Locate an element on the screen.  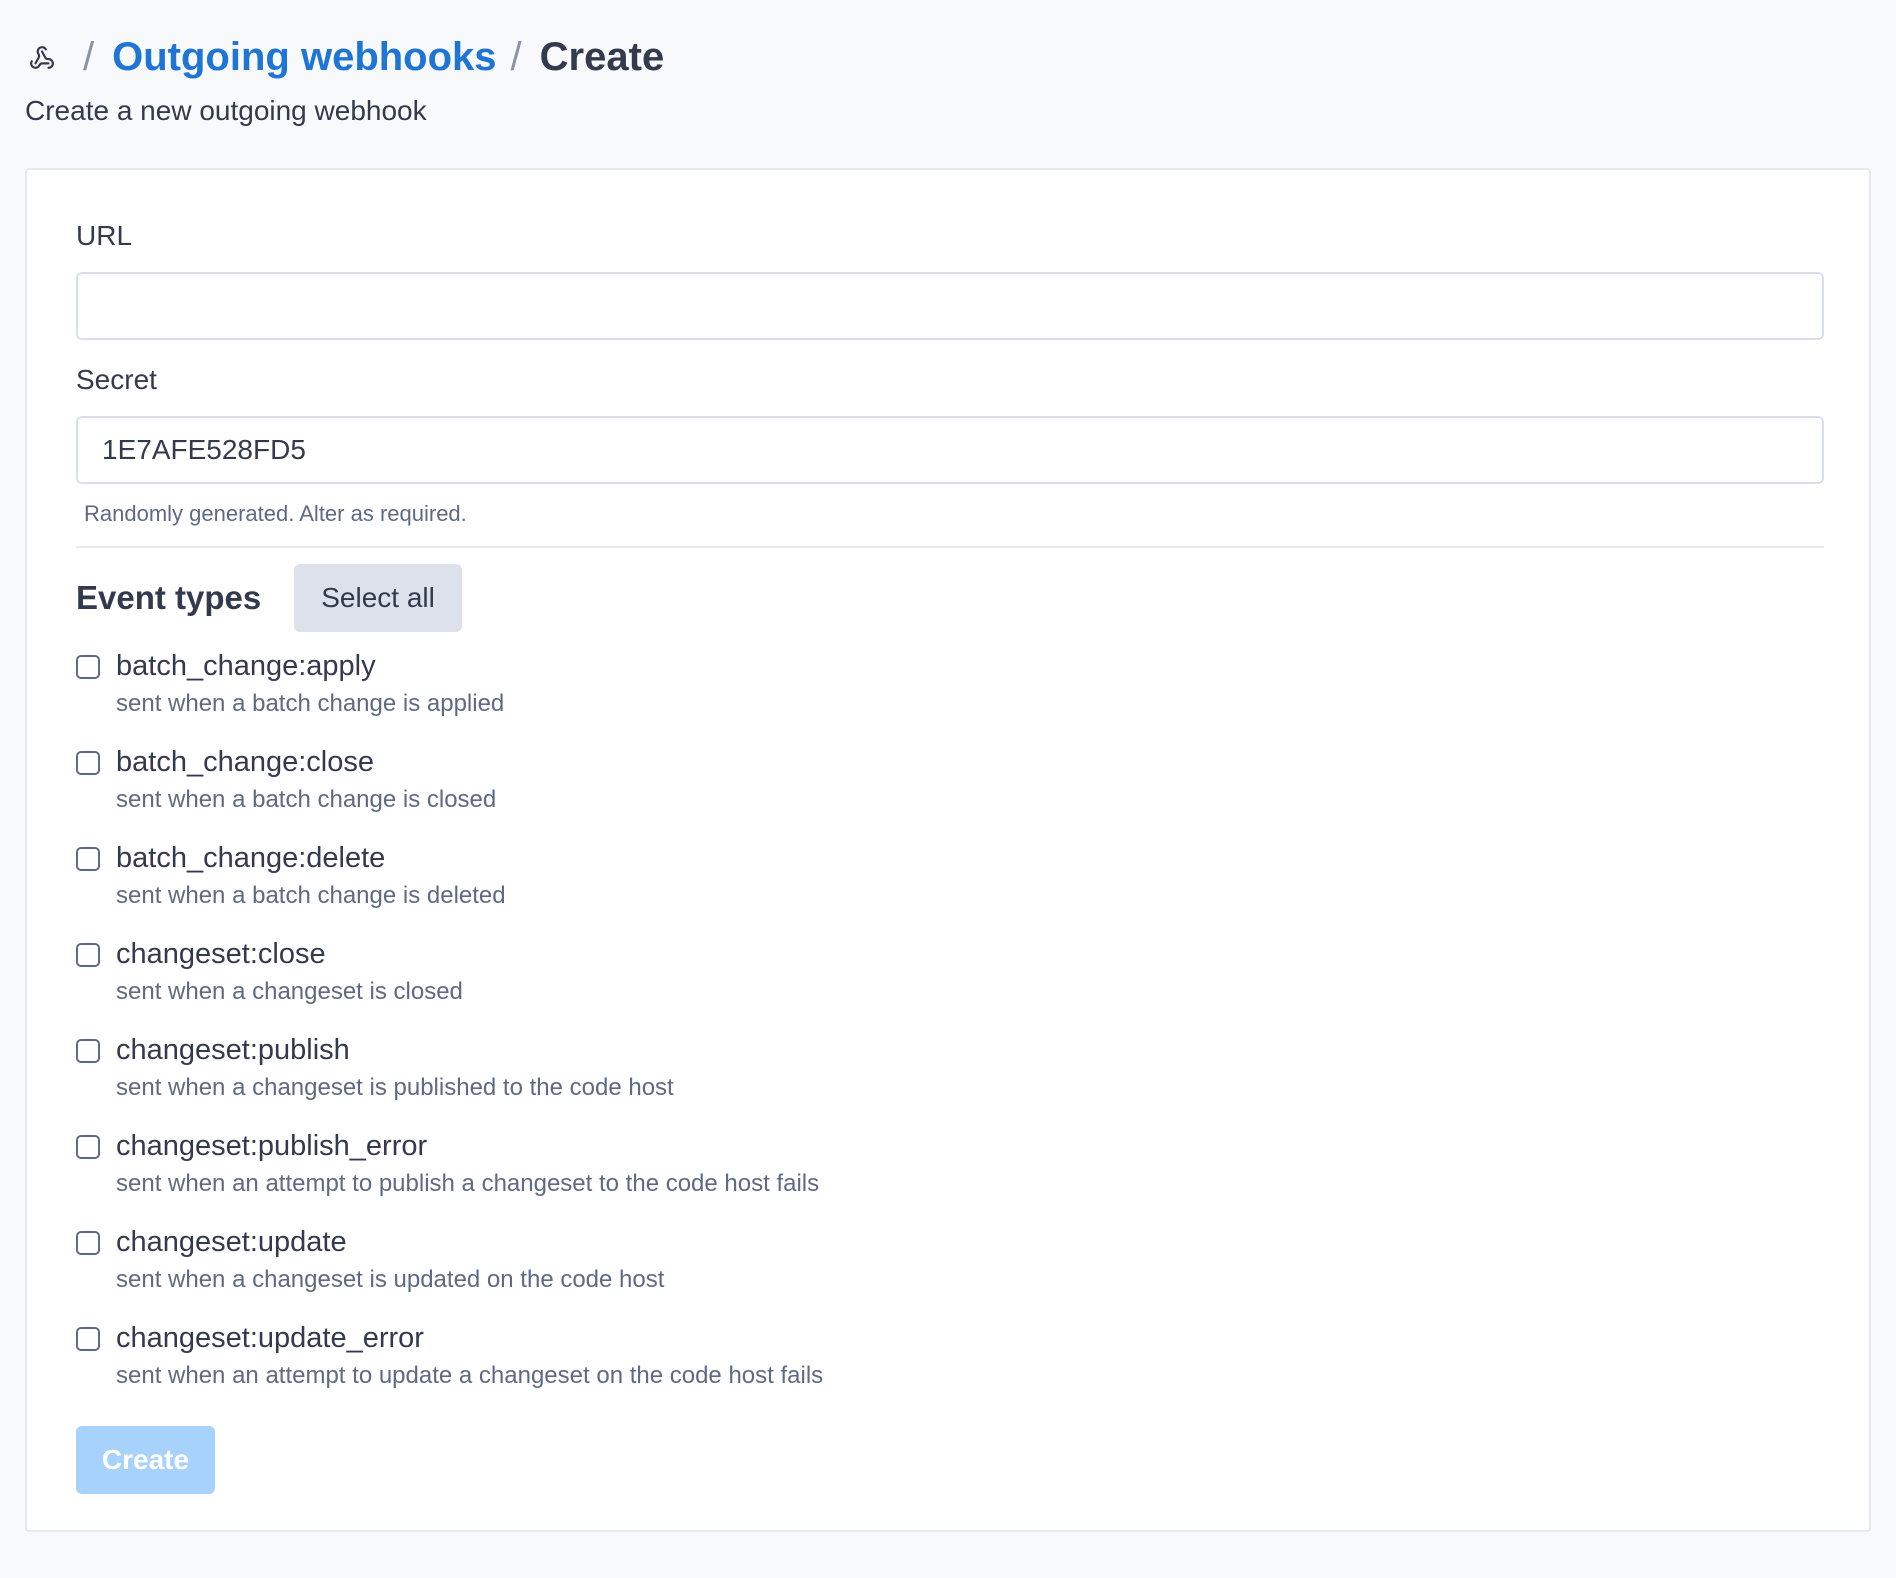
url-label: URL is located at coordinates (104, 235).